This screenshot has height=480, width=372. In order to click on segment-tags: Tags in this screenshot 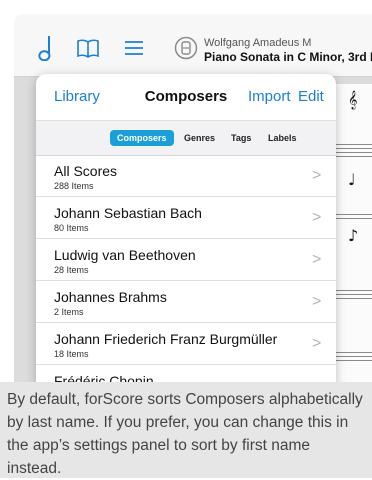, I will do `click(241, 138)`.